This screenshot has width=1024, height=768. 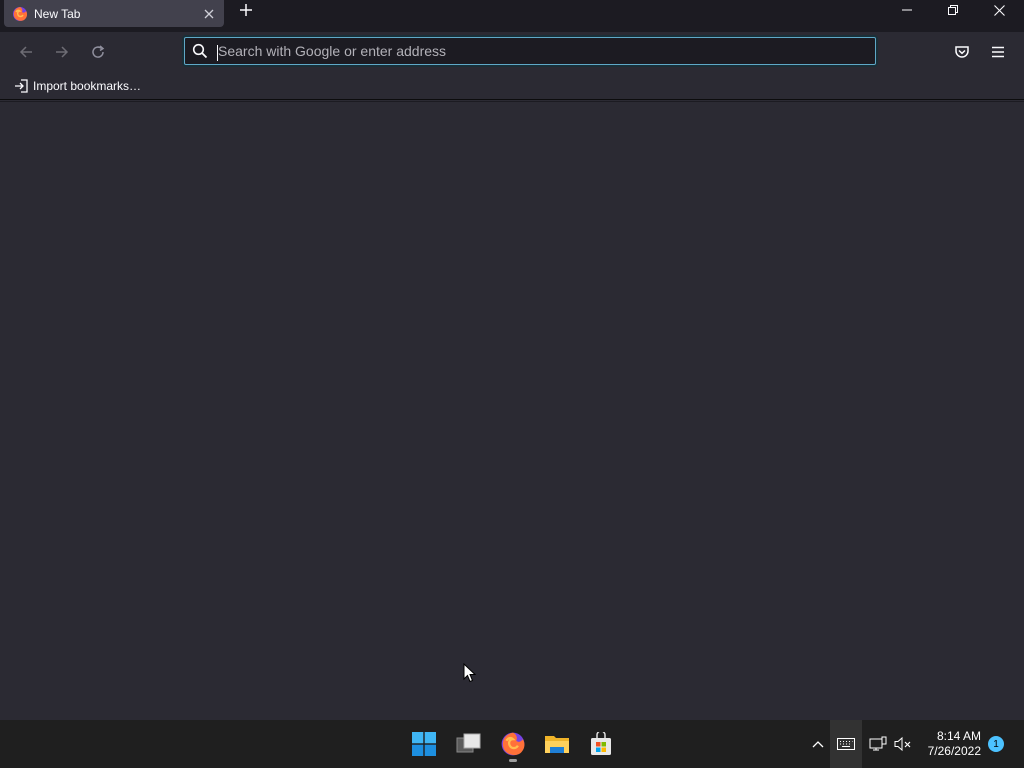 I want to click on tab-title: New Tab, so click(x=57, y=13).